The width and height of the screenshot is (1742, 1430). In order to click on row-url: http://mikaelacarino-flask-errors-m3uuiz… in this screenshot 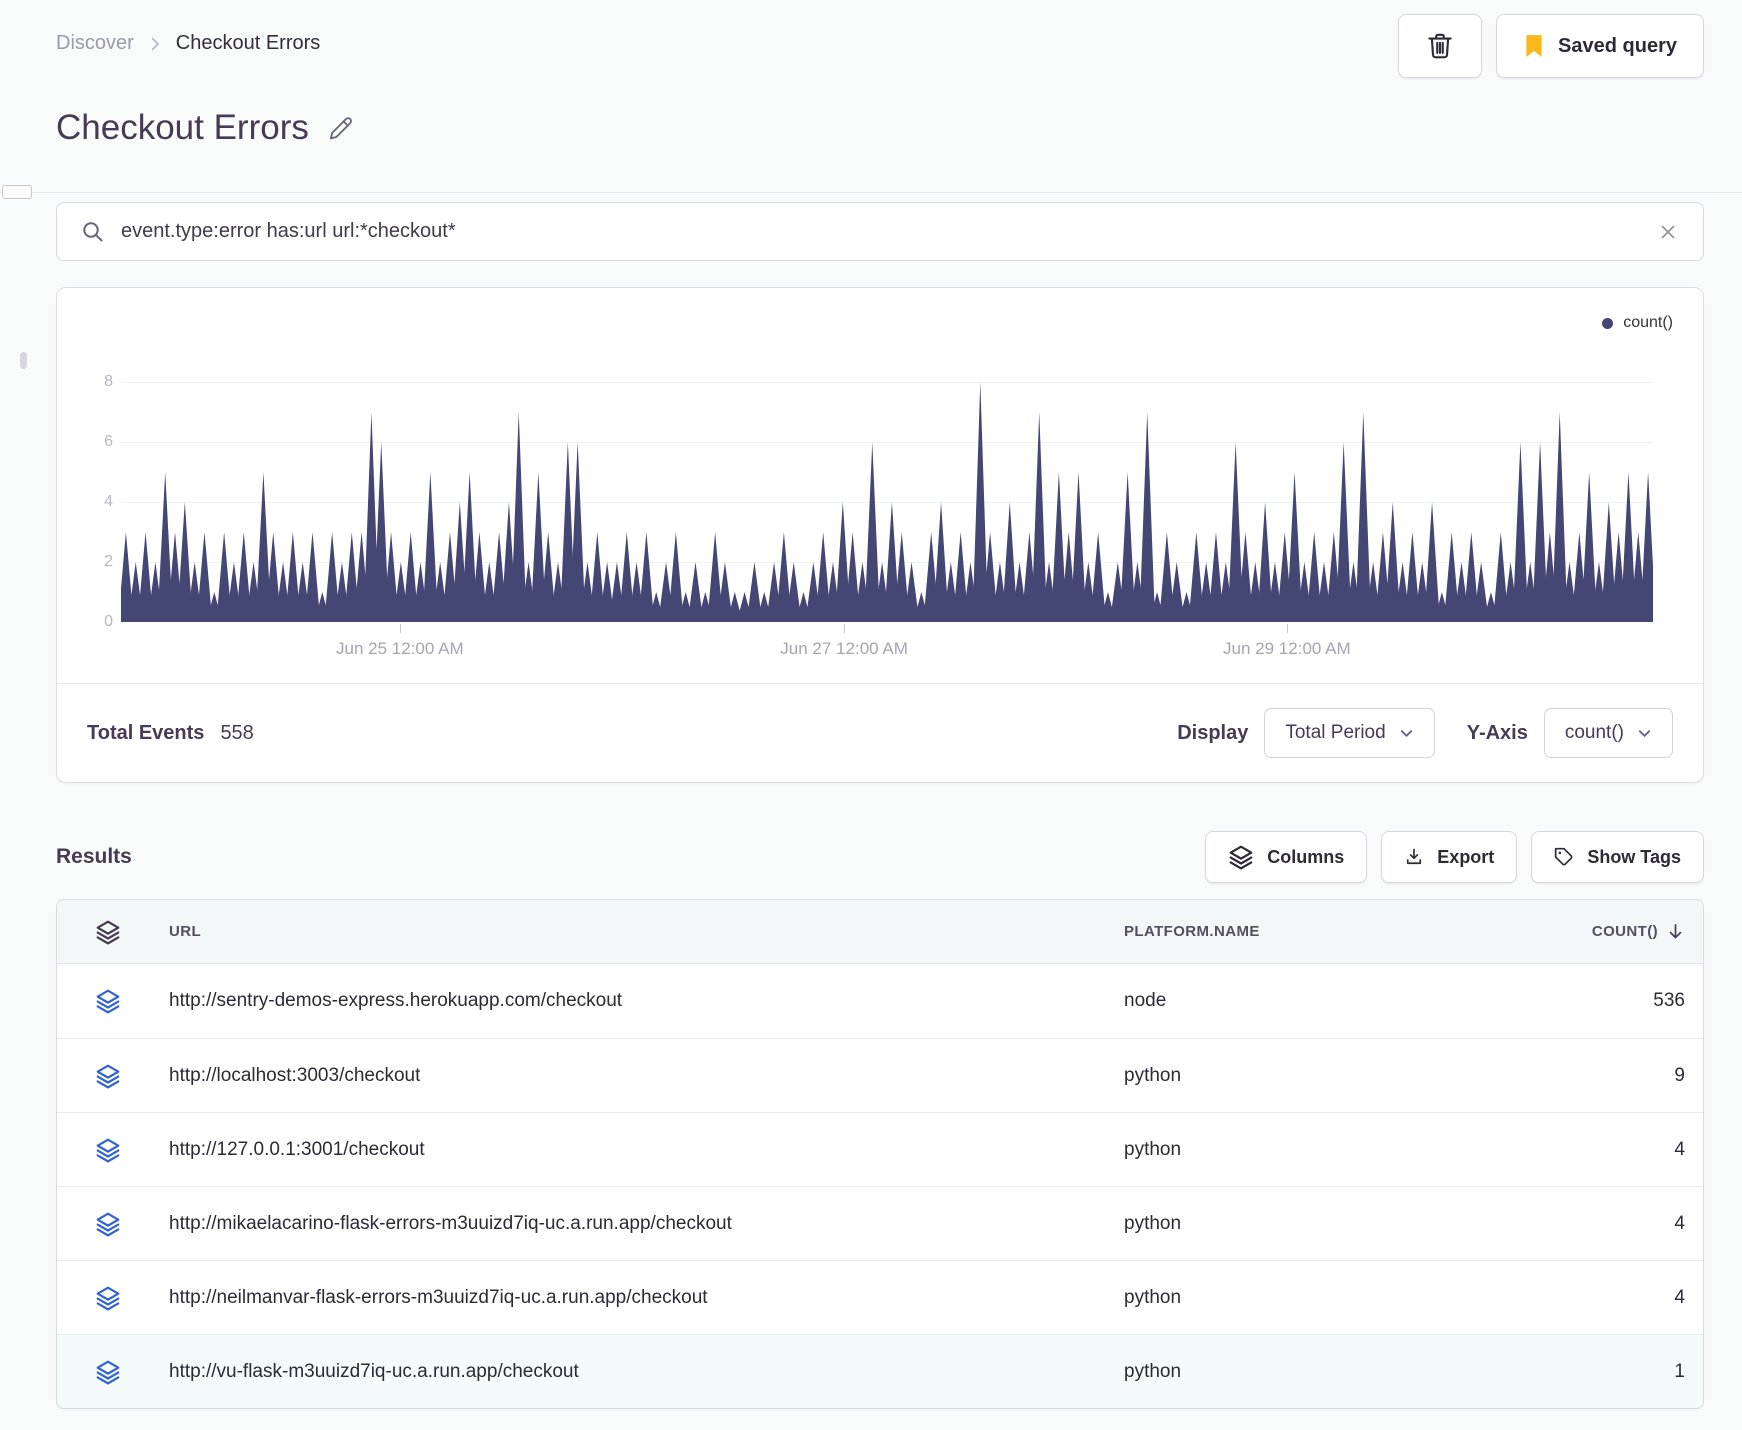, I will do `click(450, 1224)`.